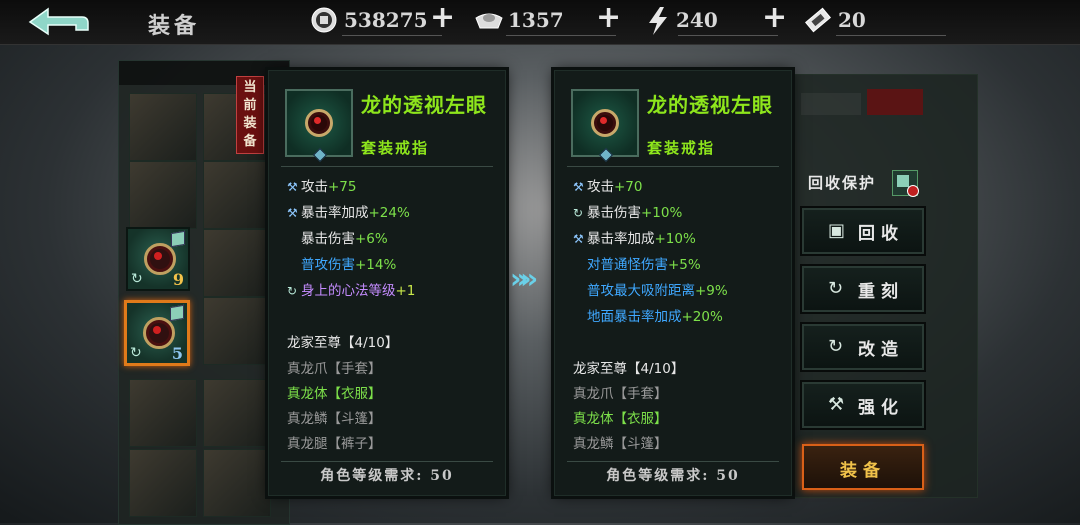  What do you see at coordinates (386, 20) in the screenshot?
I see `coin-value: 538275` at bounding box center [386, 20].